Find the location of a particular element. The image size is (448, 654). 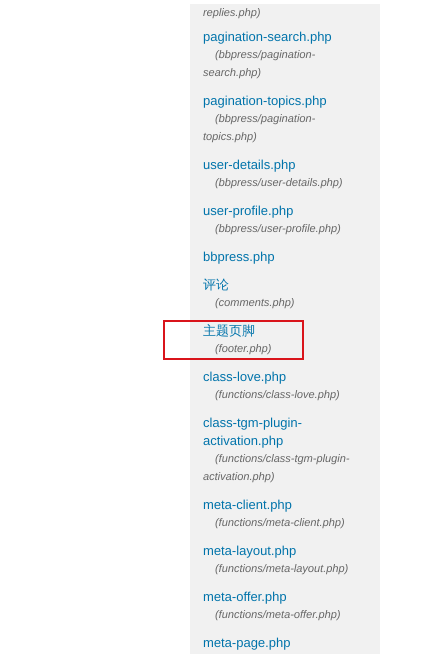

file-path: (functions/class-love.php) is located at coordinates (277, 395).